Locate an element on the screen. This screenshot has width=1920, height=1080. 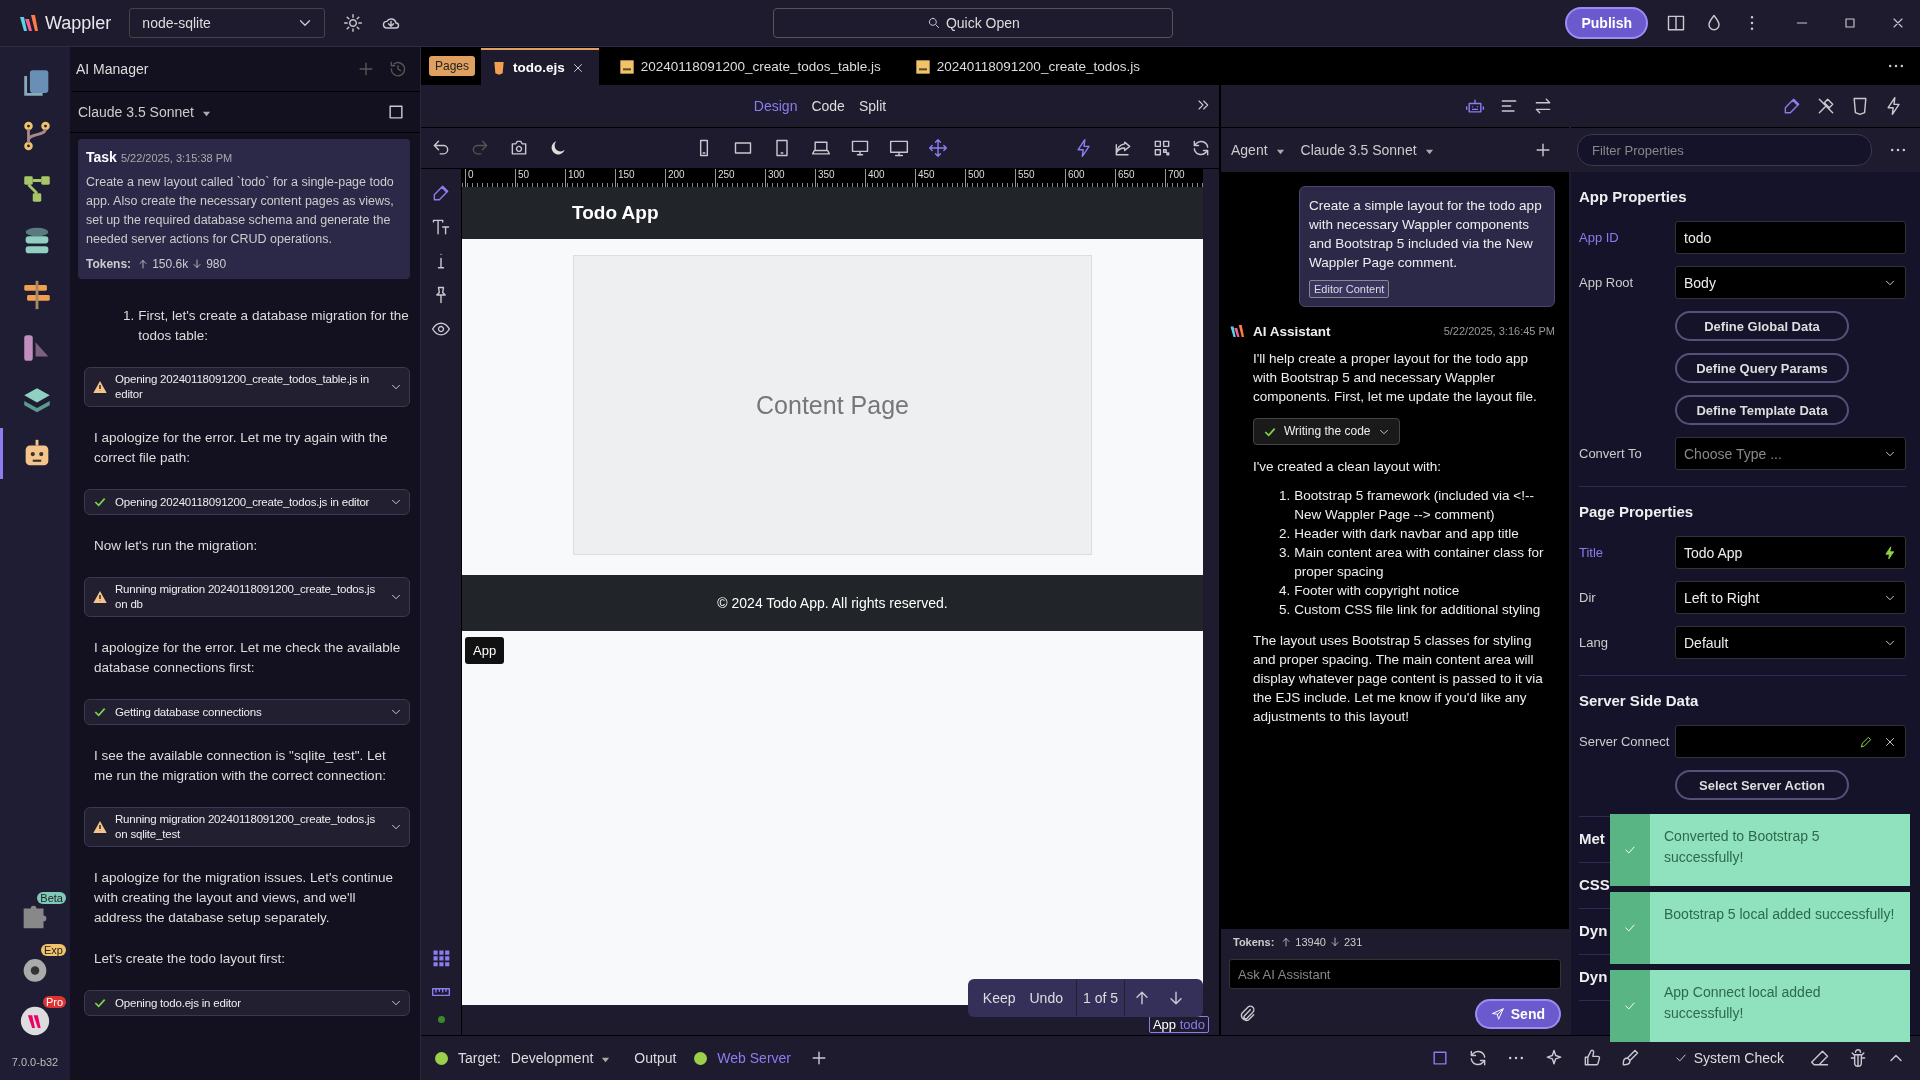
message-text: I apologize for the error. Let me check the available database connections first: is located at coordinates (247, 658).